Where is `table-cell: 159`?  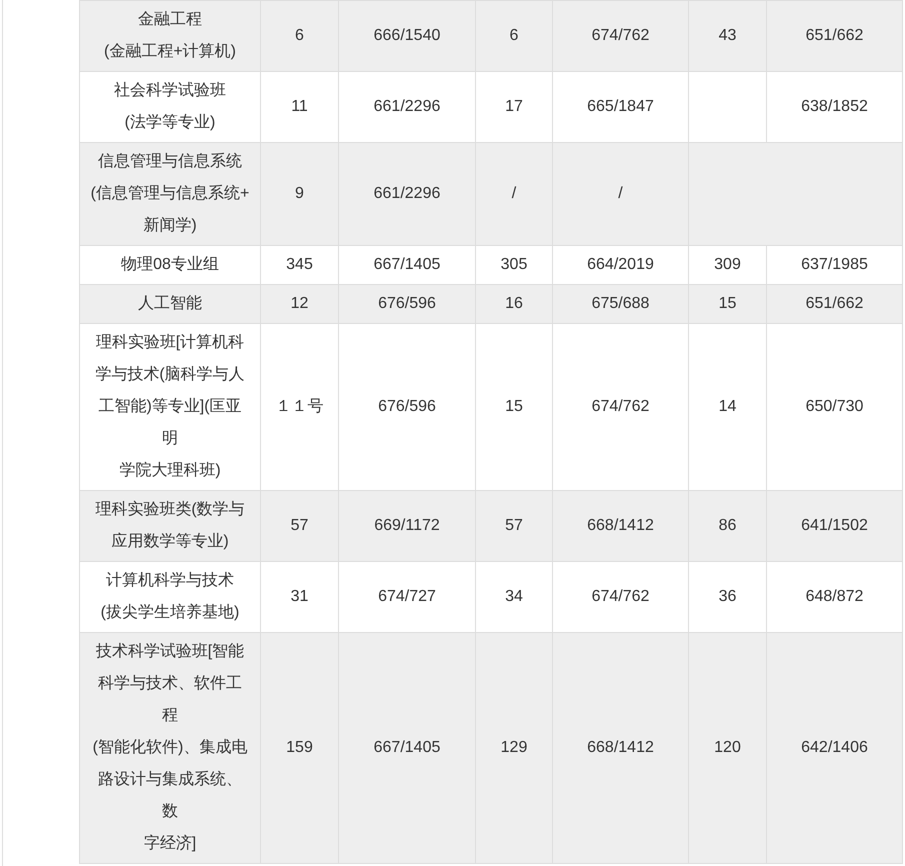 table-cell: 159 is located at coordinates (299, 748).